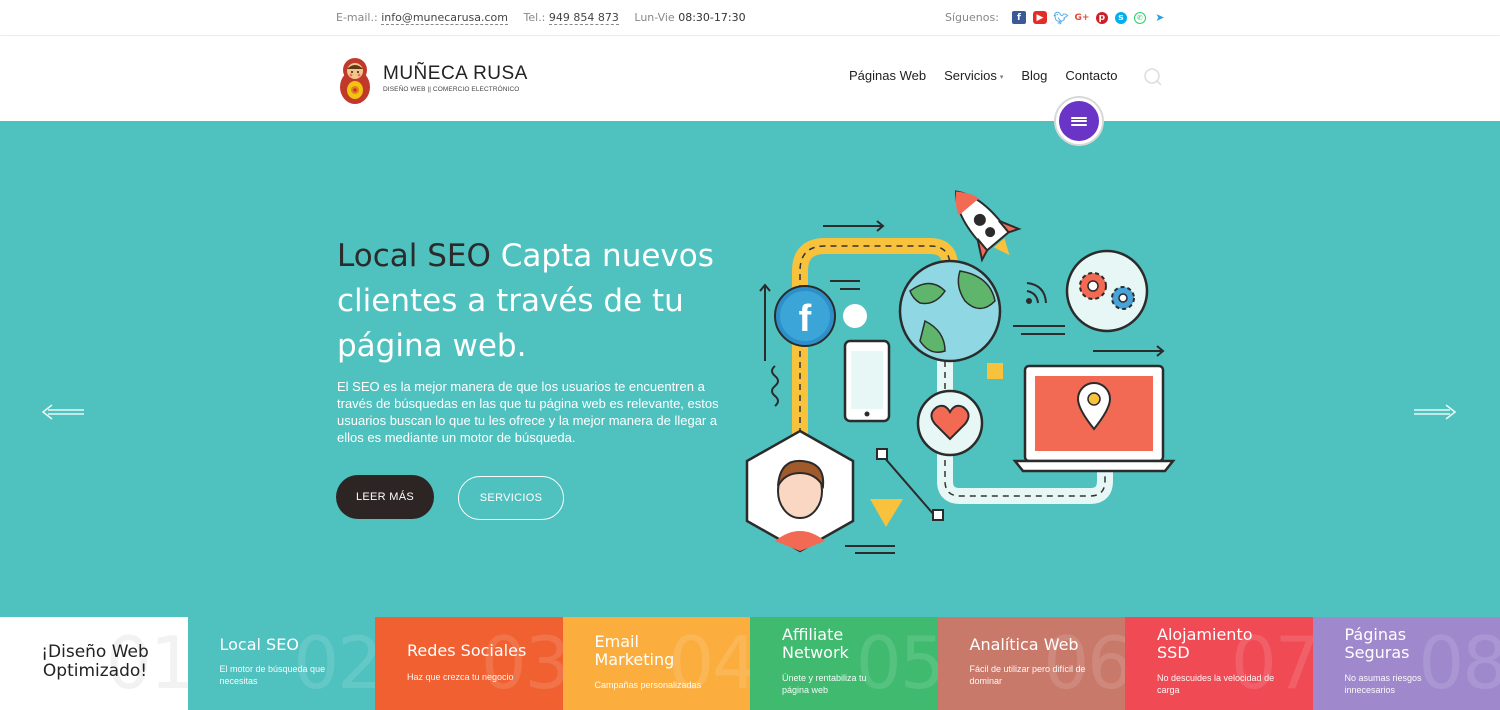 The height and width of the screenshot is (710, 1500). What do you see at coordinates (357, 17) in the screenshot?
I see `email-label: E-mail.:` at bounding box center [357, 17].